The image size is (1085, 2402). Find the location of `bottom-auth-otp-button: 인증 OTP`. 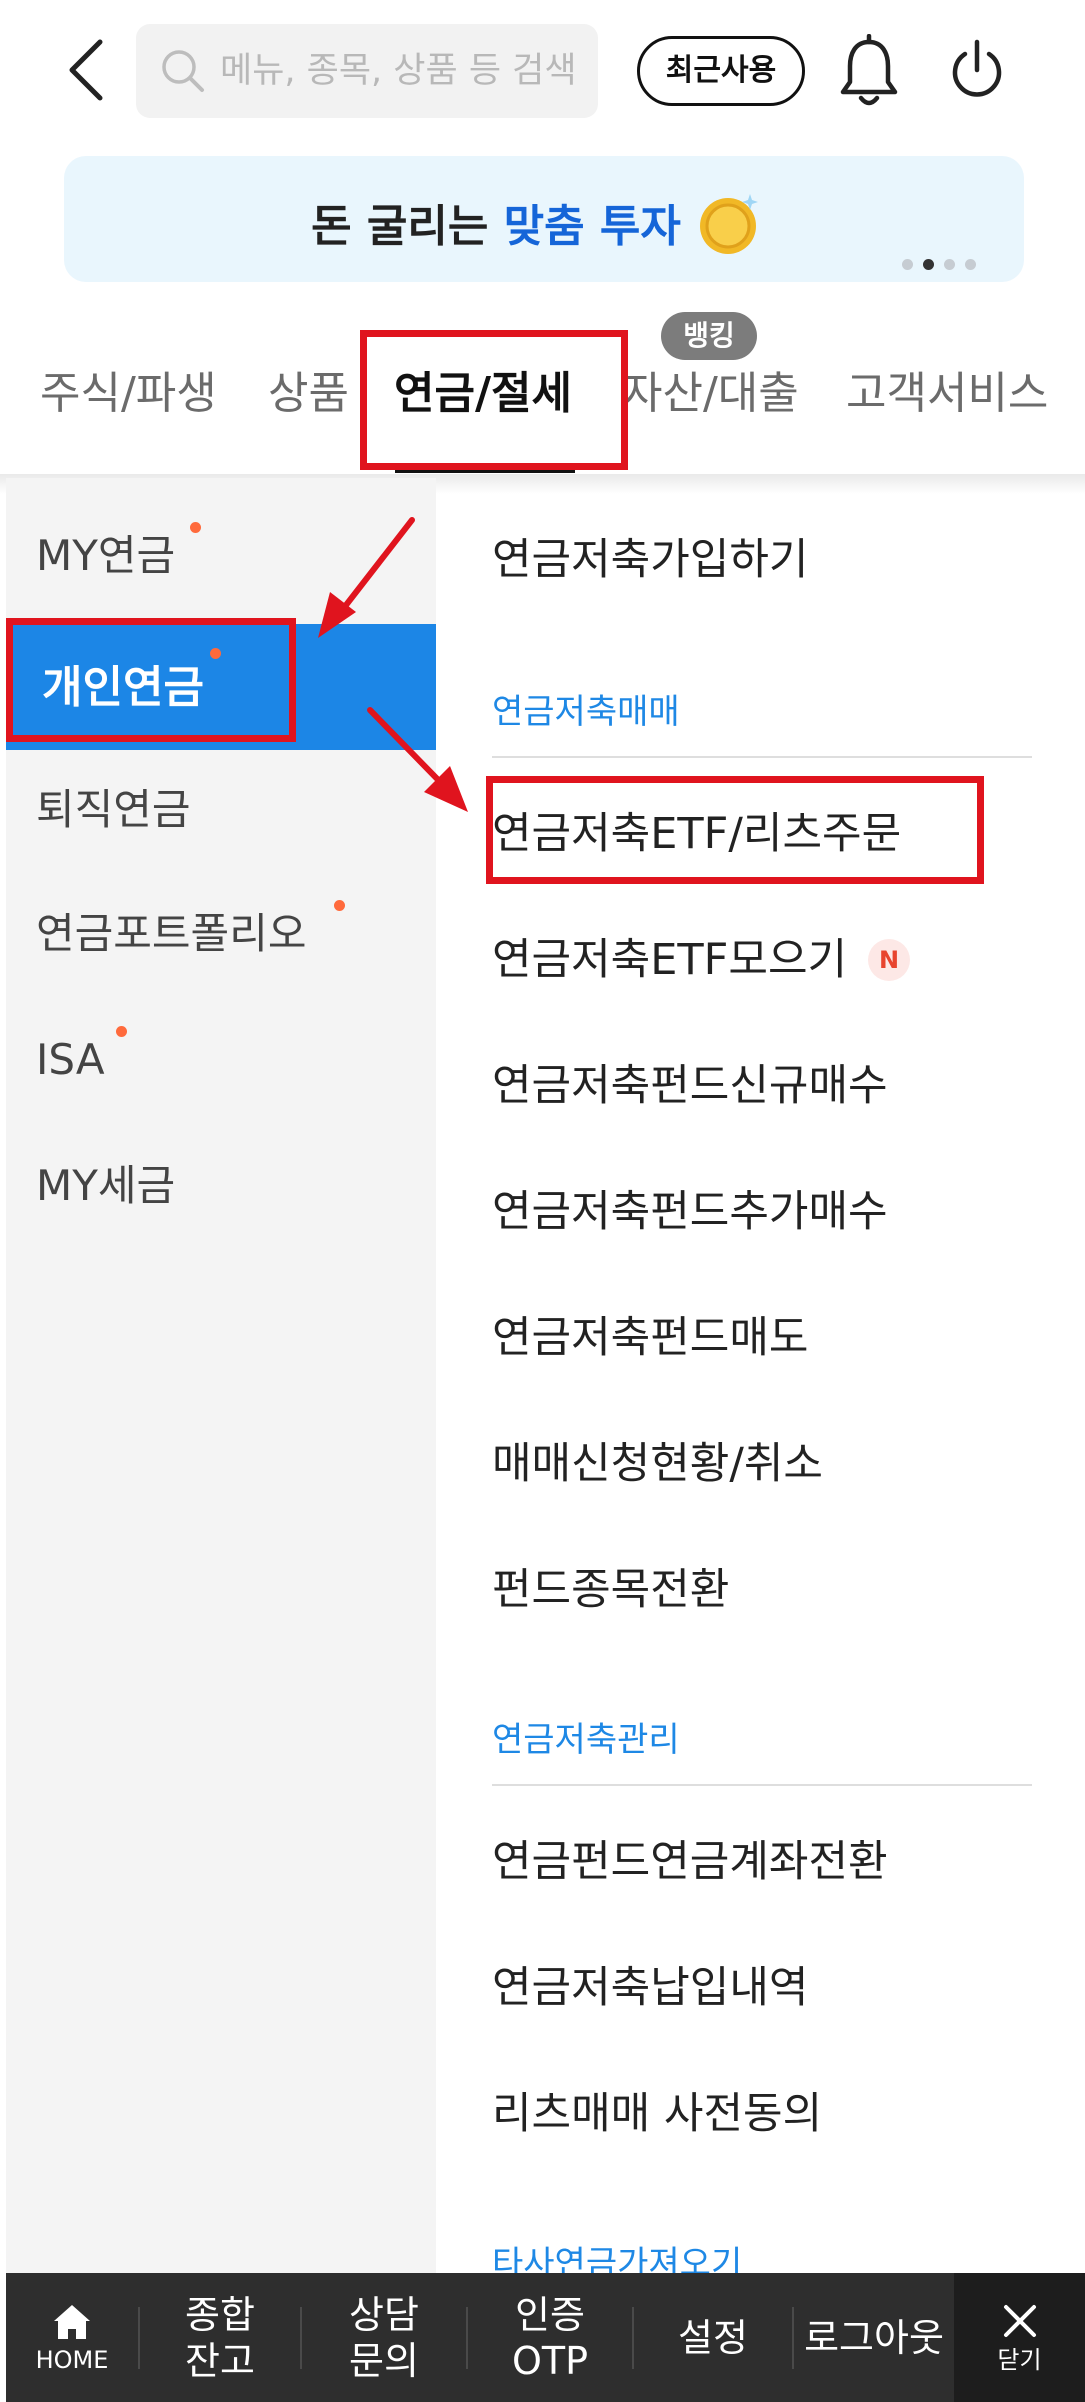

bottom-auth-otp-button: 인증 OTP is located at coordinates (550, 2337).